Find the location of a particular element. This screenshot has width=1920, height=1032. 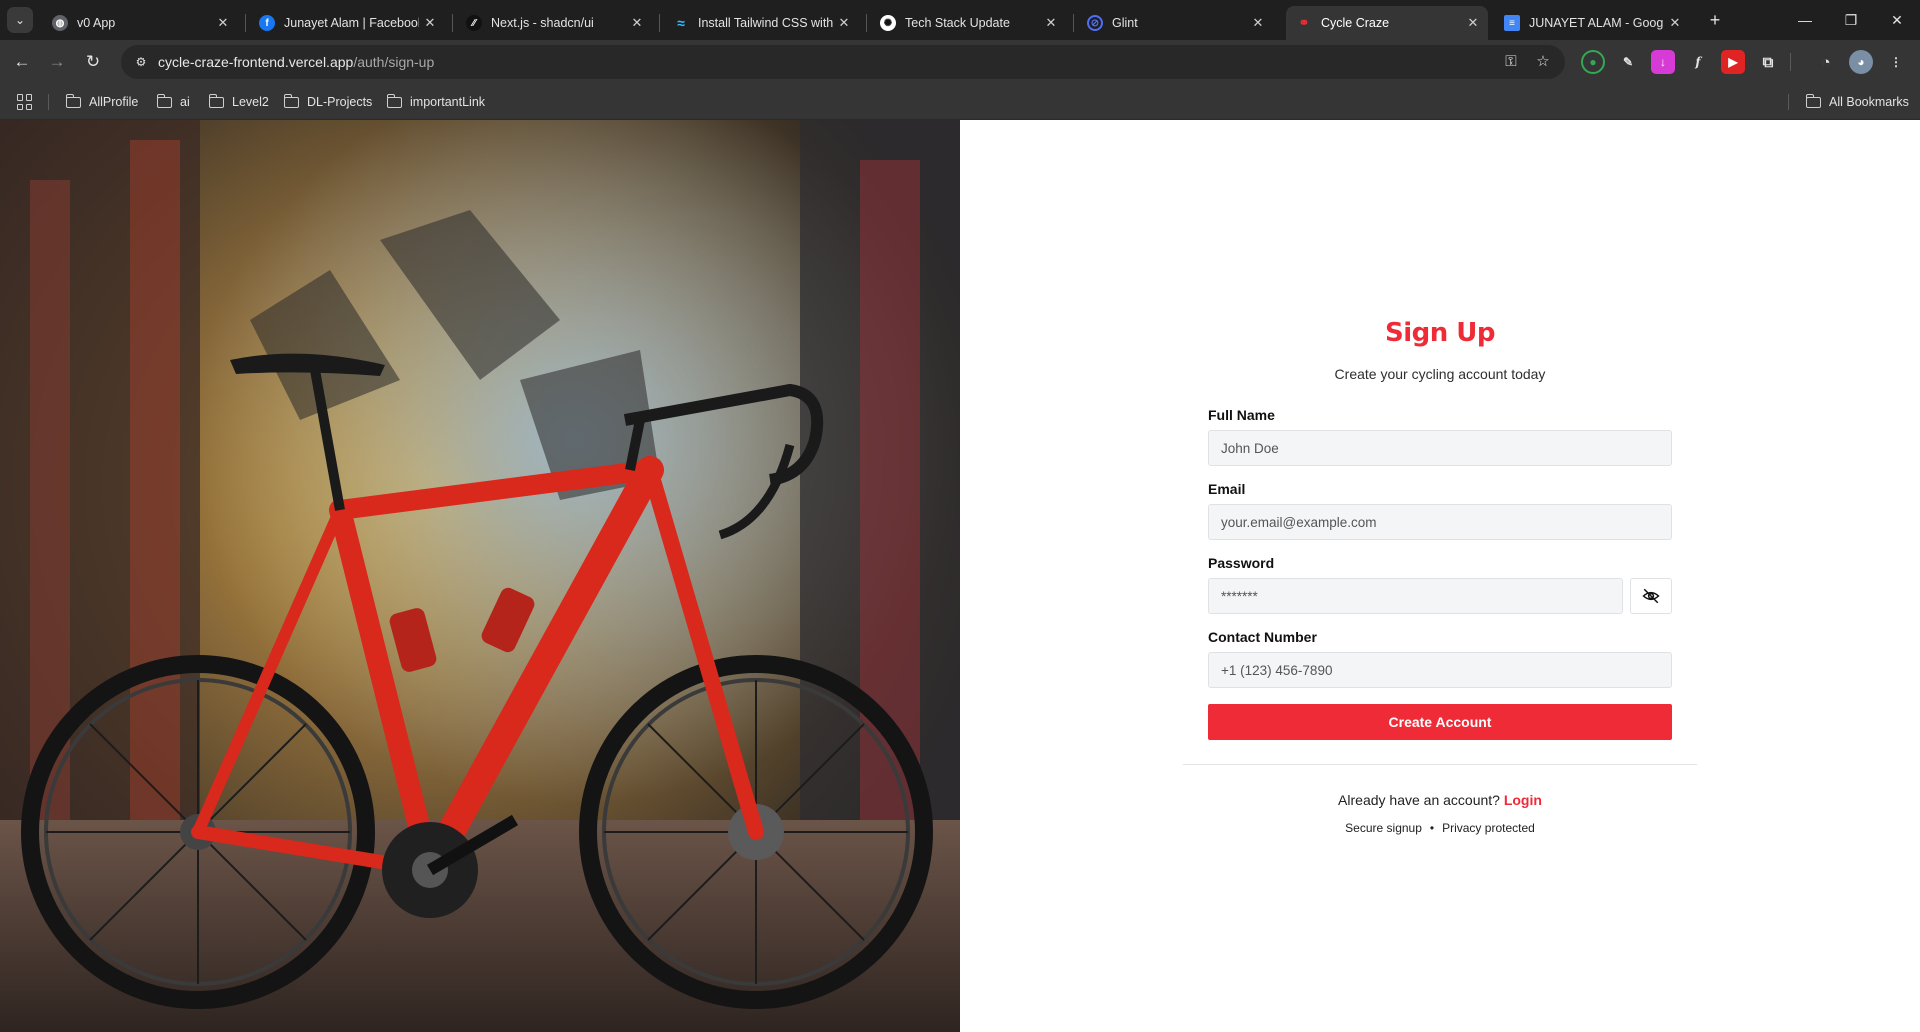

chatgpt-icon: ✺ is located at coordinates (888, 23).